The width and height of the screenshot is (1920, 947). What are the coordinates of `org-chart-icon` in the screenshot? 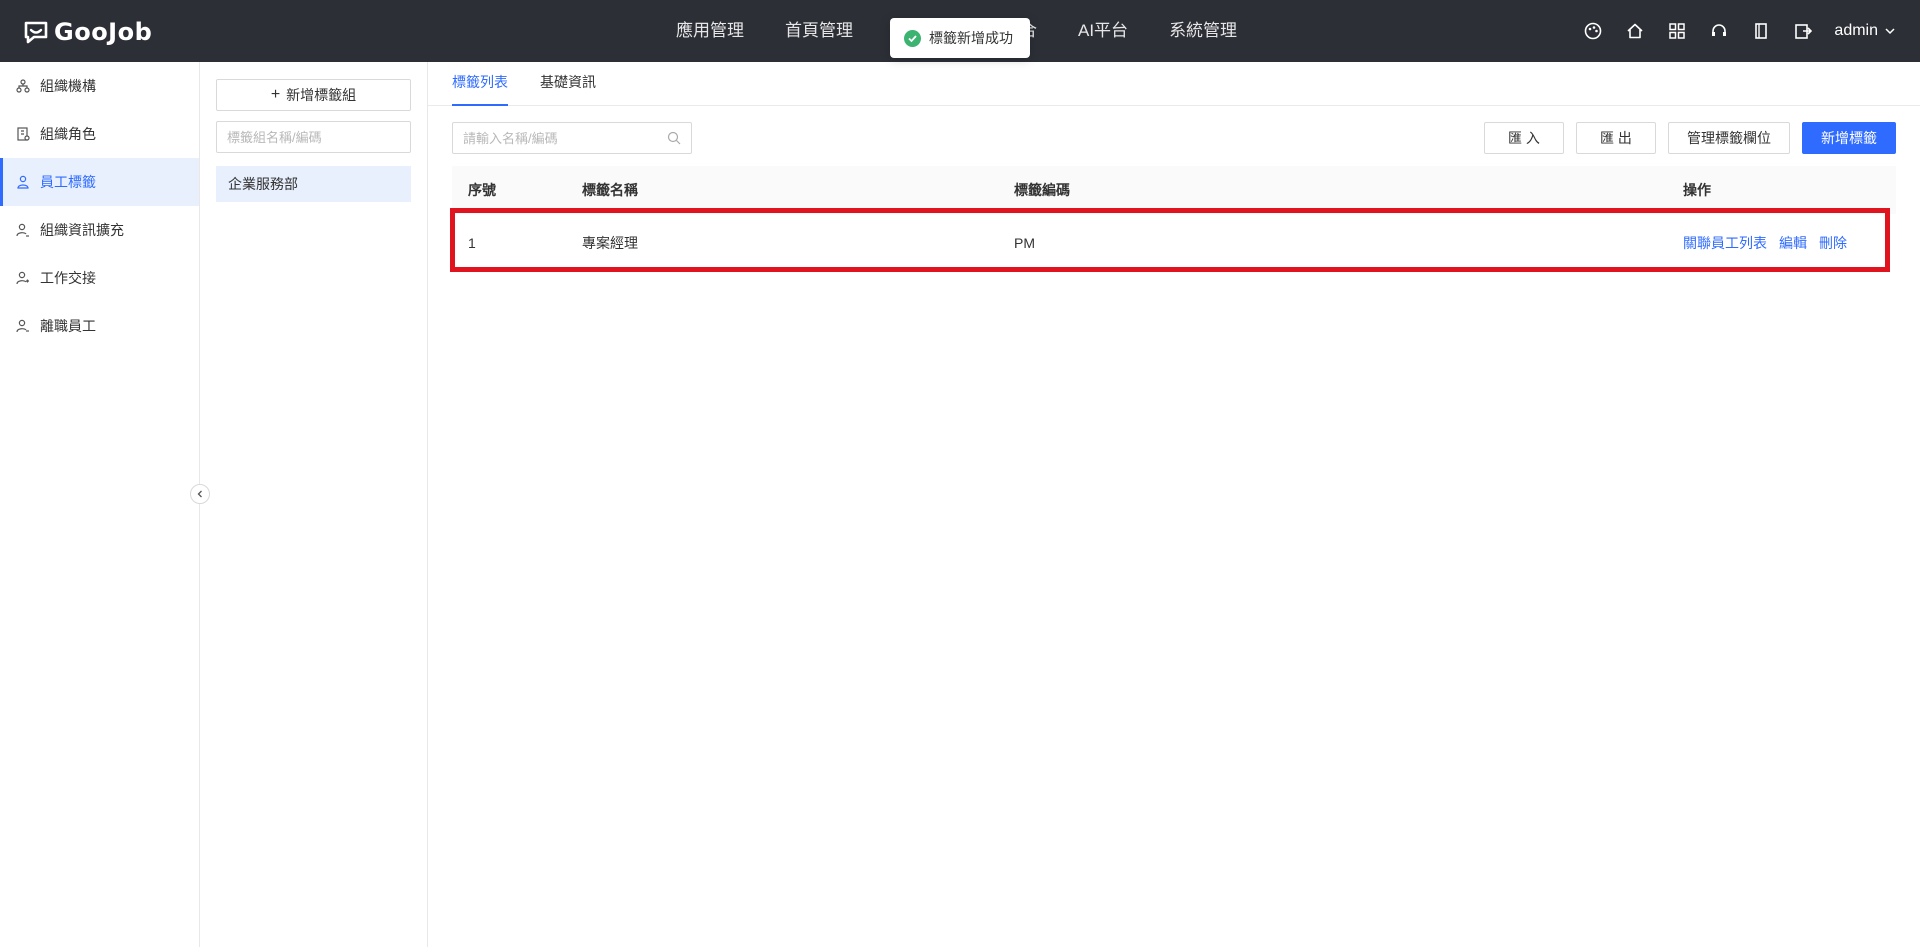 It's located at (23, 86).